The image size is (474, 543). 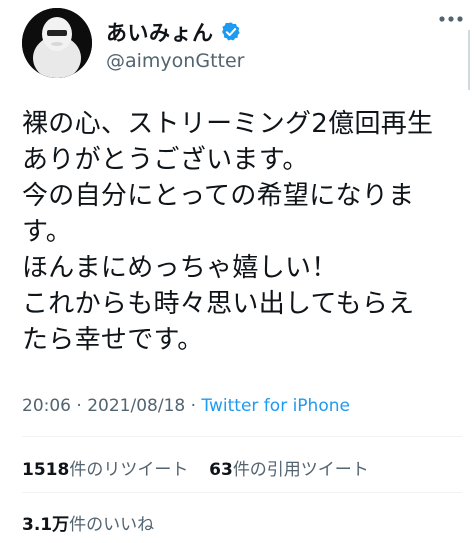 I want to click on avatar-image, so click(x=57, y=43).